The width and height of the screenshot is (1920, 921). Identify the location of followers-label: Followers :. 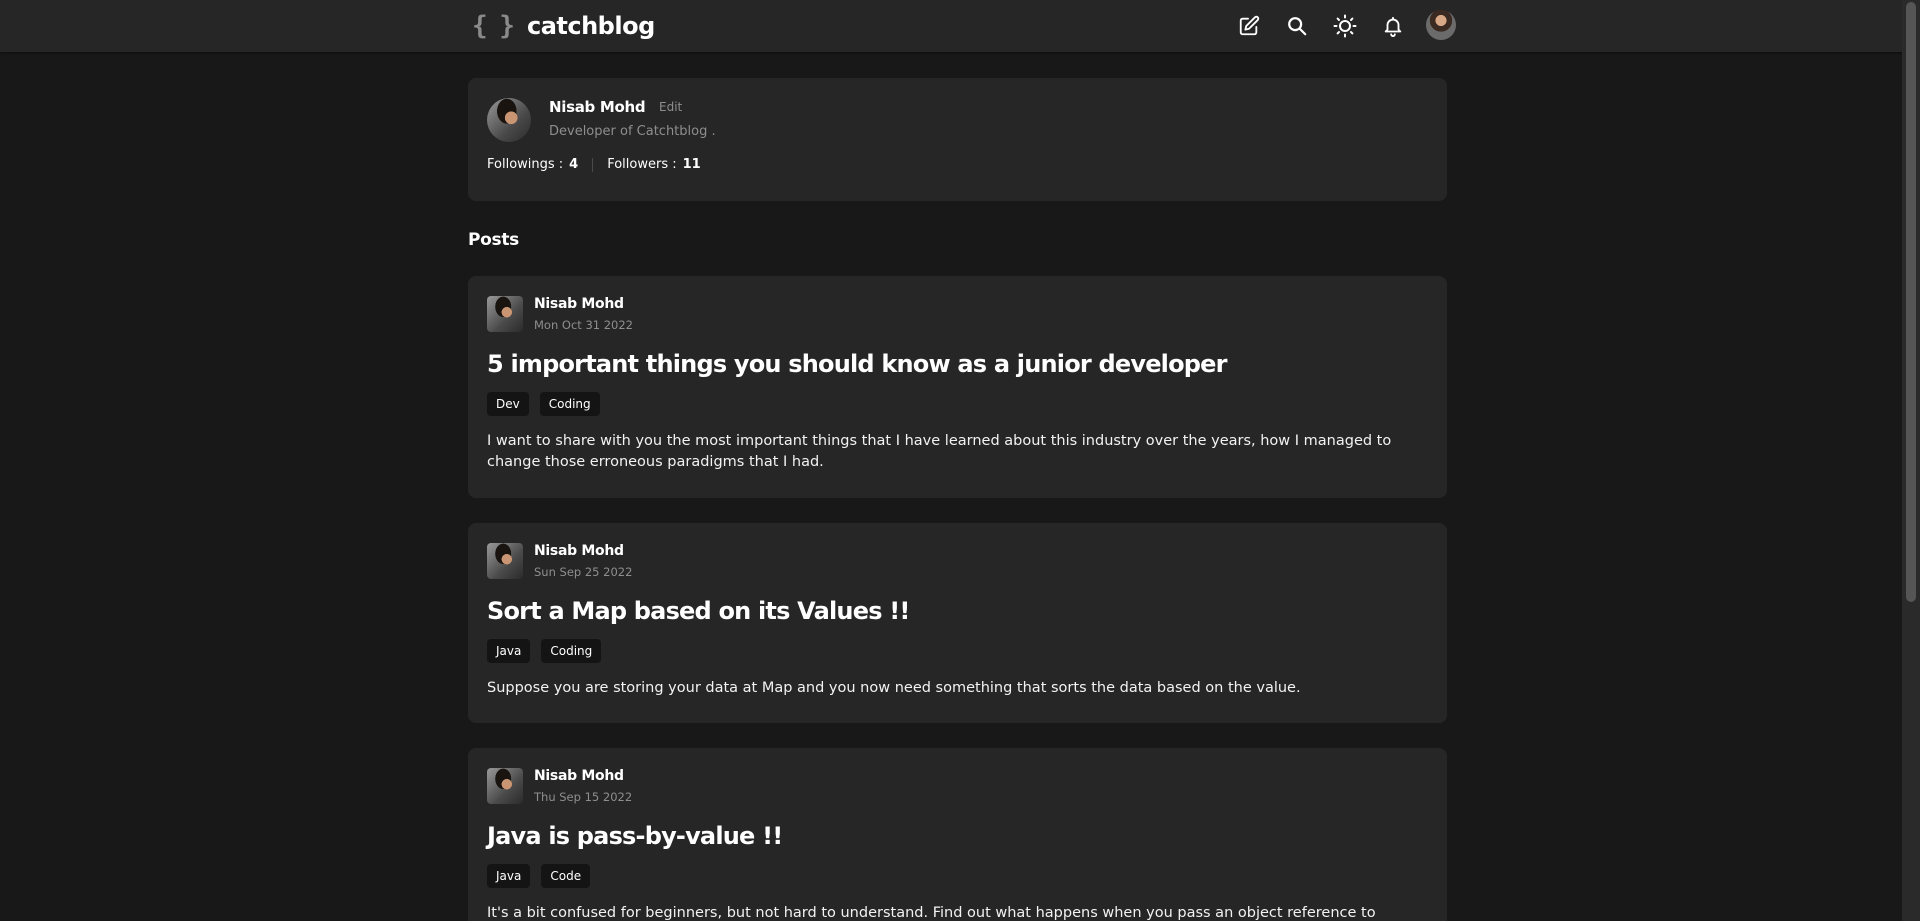
(641, 164).